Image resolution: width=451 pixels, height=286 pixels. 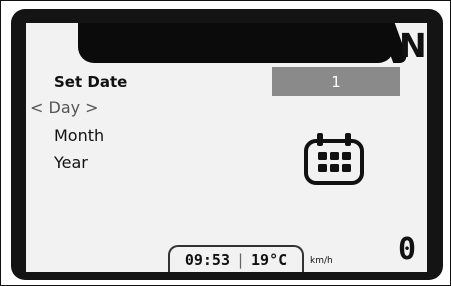 I want to click on menu-item-day: < Day >, so click(x=64, y=107).